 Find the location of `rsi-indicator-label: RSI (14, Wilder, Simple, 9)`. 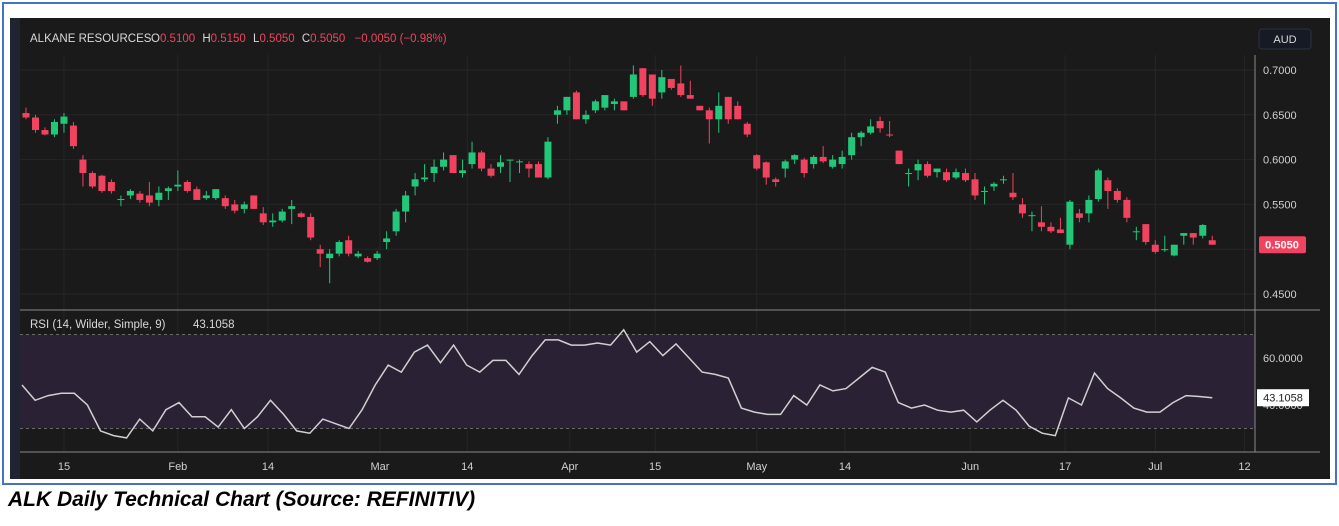

rsi-indicator-label: RSI (14, Wilder, Simple, 9) is located at coordinates (98, 325).